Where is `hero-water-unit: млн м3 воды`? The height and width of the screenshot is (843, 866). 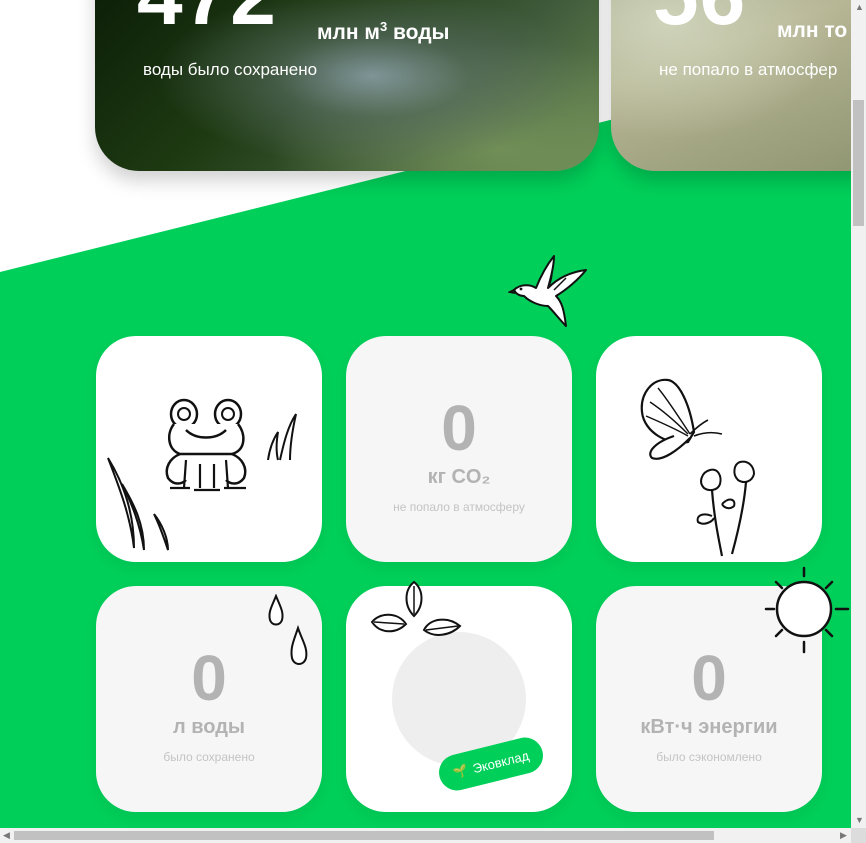
hero-water-unit: млн м3 воды is located at coordinates (383, 31).